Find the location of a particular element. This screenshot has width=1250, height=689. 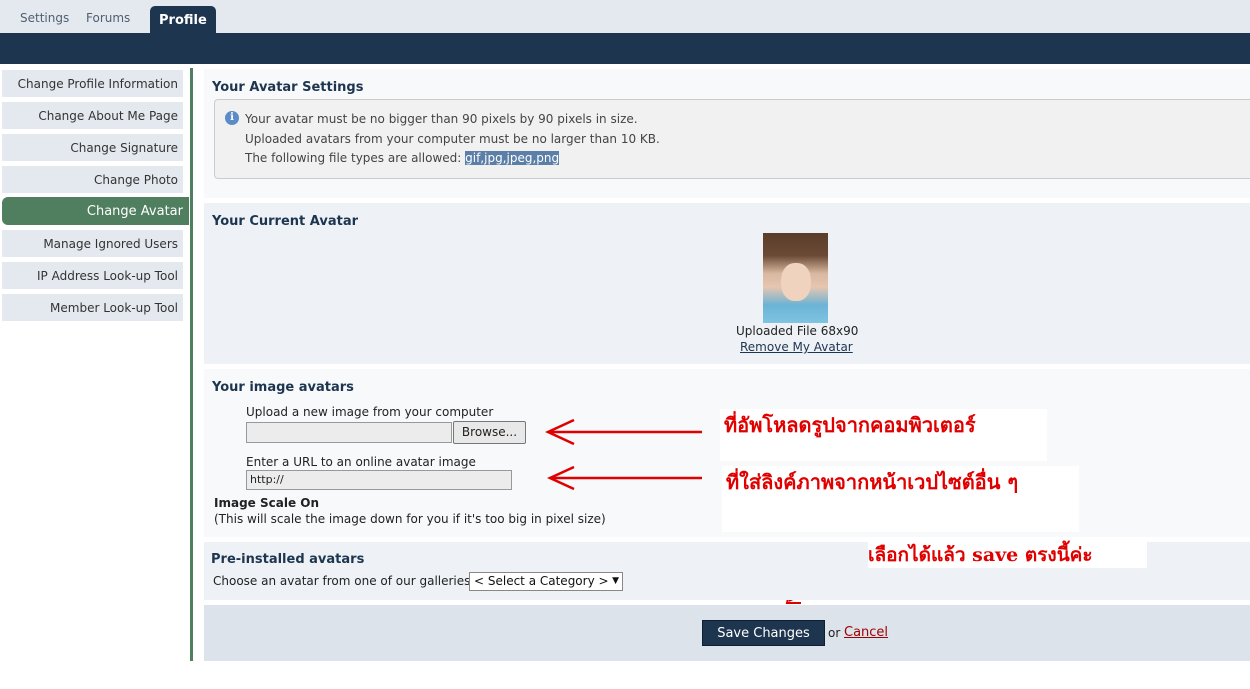

category-select-value: < Select a Category > is located at coordinates (541, 581).